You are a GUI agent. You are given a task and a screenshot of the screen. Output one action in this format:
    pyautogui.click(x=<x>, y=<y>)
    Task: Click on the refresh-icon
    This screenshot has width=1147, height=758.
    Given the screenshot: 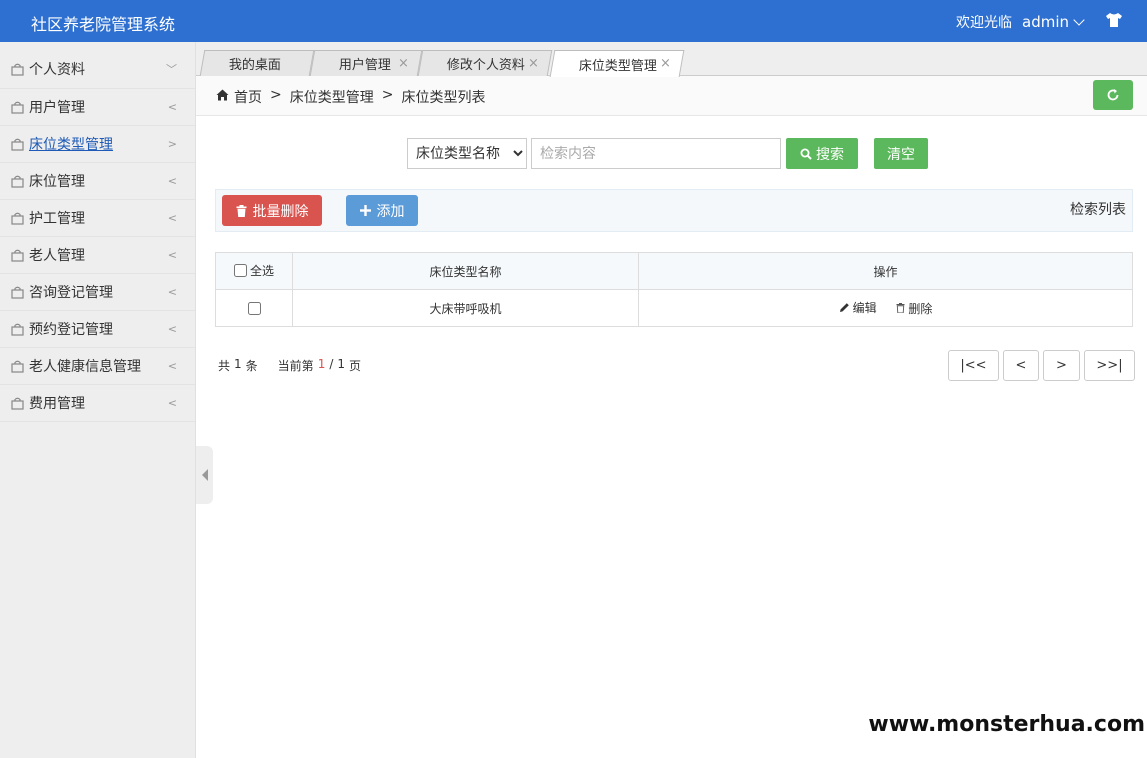 What is the action you would take?
    pyautogui.click(x=1113, y=95)
    